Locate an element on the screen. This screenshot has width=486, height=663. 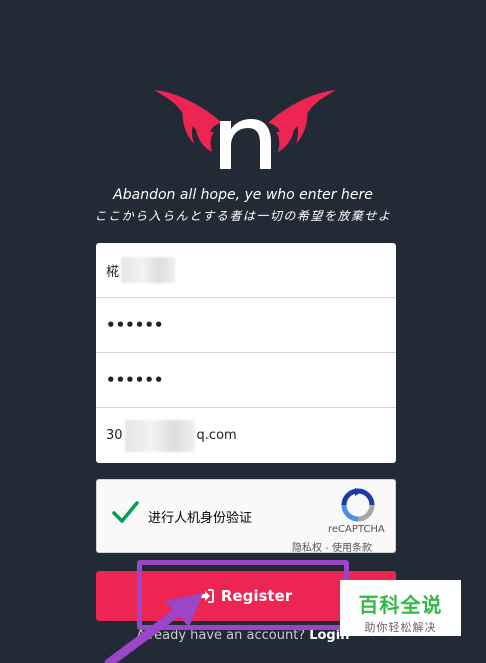
annotation-arrow is located at coordinates (153, 628).